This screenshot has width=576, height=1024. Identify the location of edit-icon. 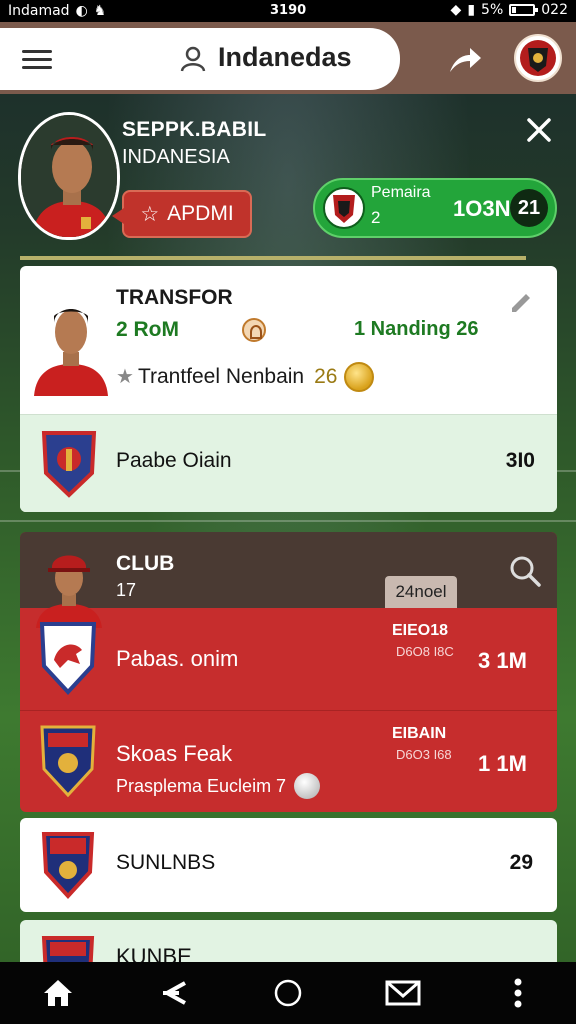
(521, 303).